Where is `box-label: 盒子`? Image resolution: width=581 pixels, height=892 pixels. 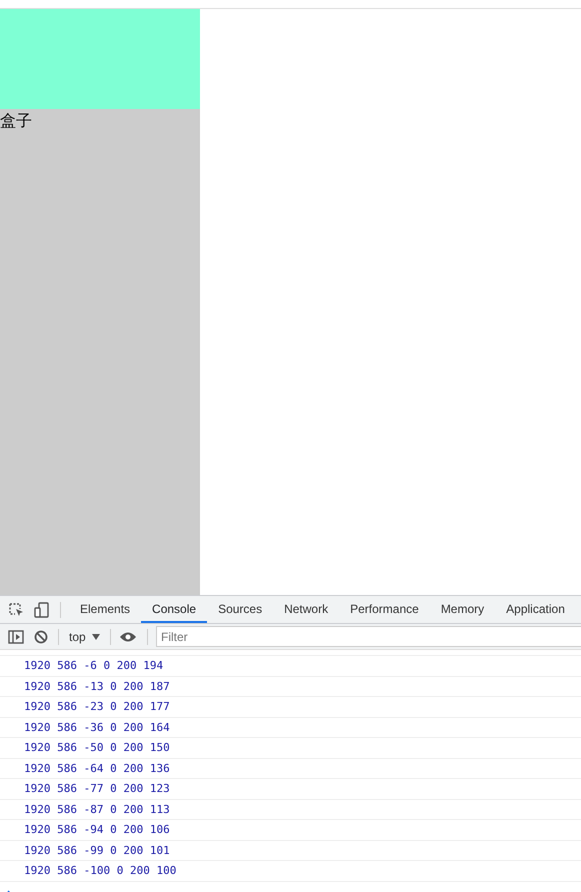
box-label: 盒子 is located at coordinates (16, 122).